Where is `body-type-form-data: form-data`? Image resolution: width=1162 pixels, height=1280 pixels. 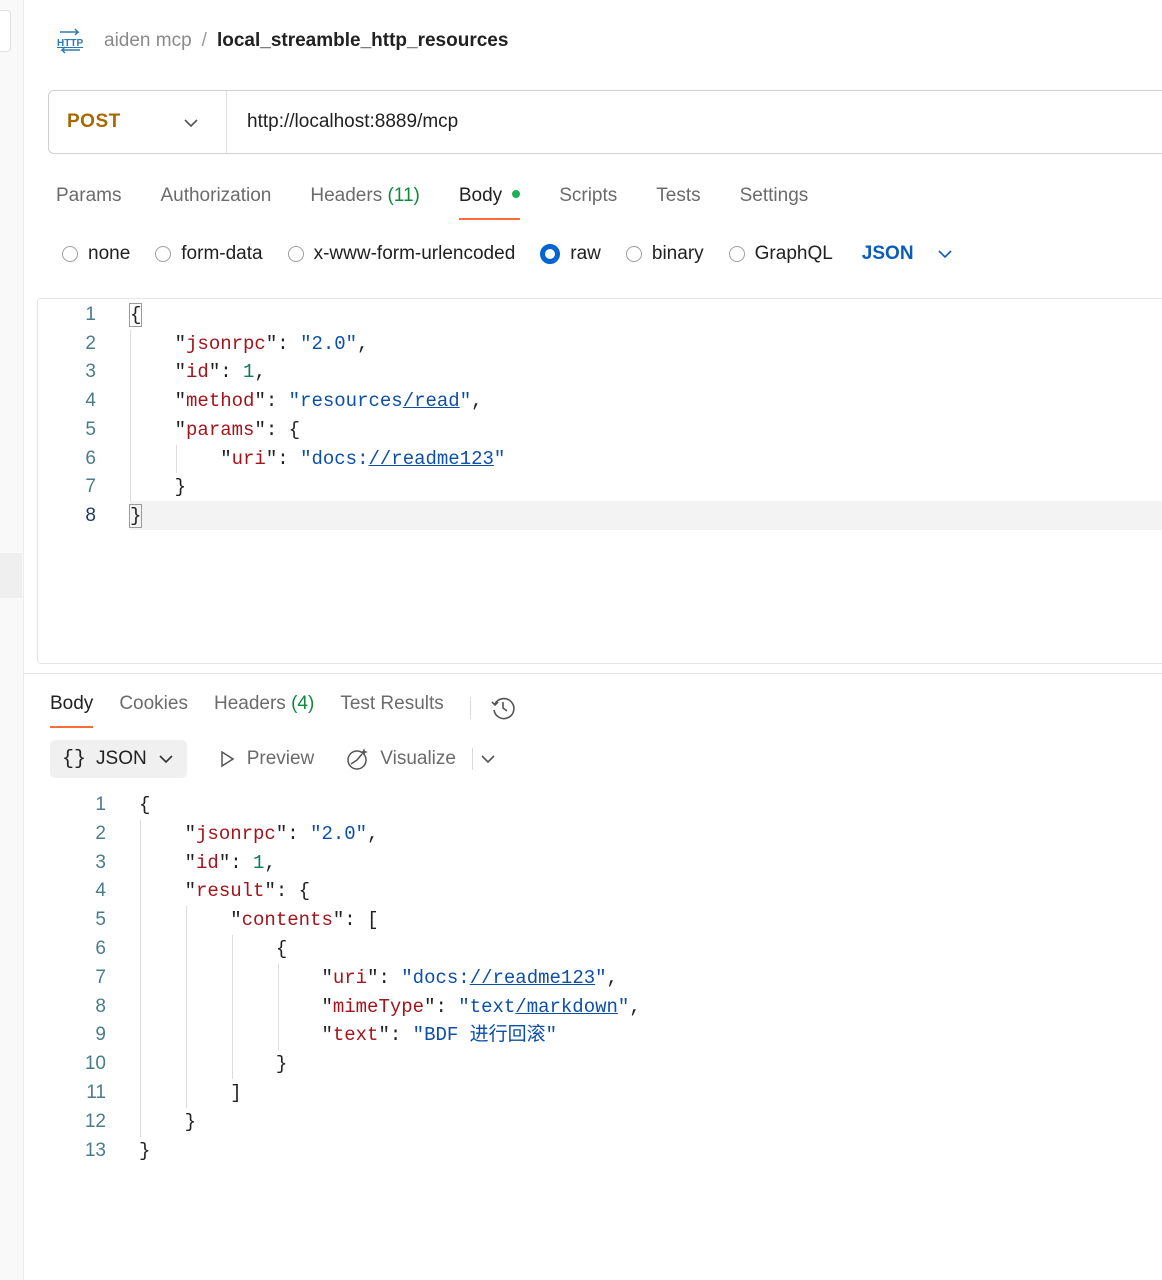 body-type-form-data: form-data is located at coordinates (209, 254).